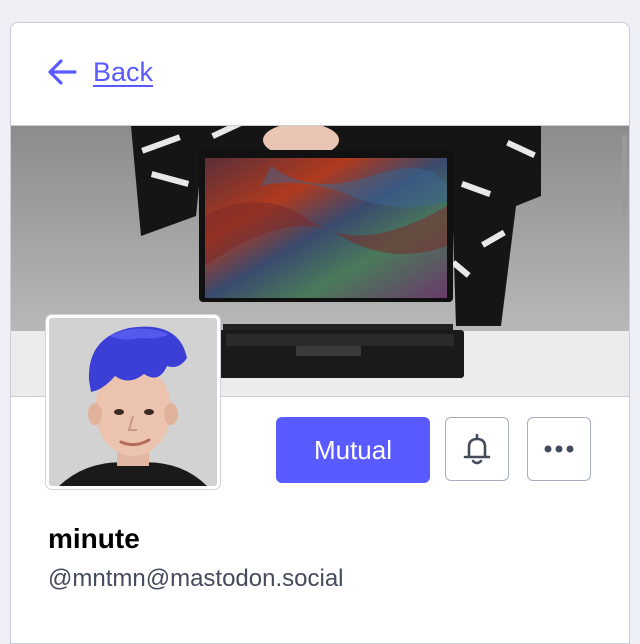  I want to click on more-options-button, so click(559, 449).